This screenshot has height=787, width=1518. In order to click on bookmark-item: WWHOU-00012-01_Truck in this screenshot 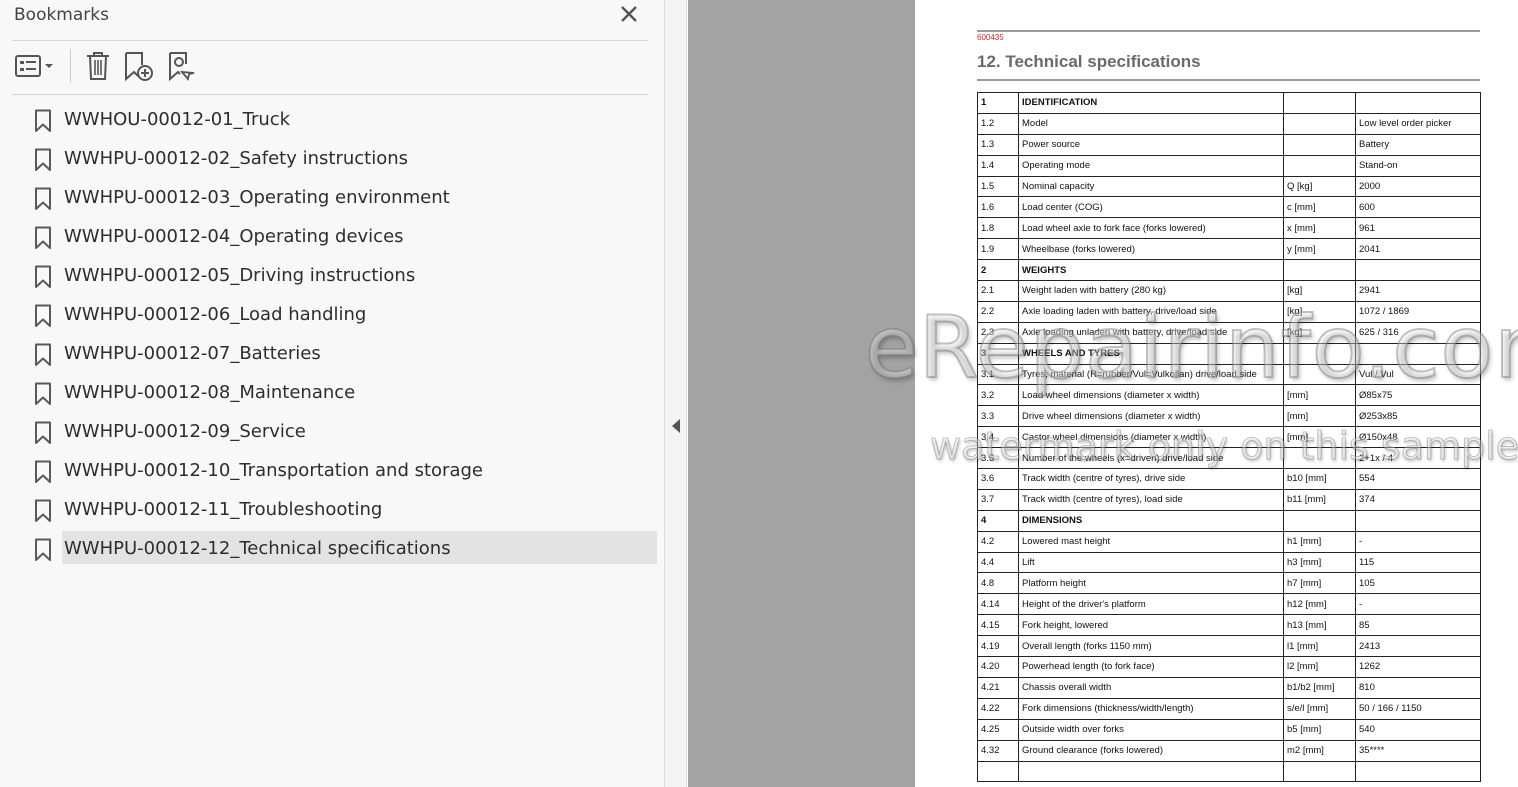, I will do `click(332, 120)`.